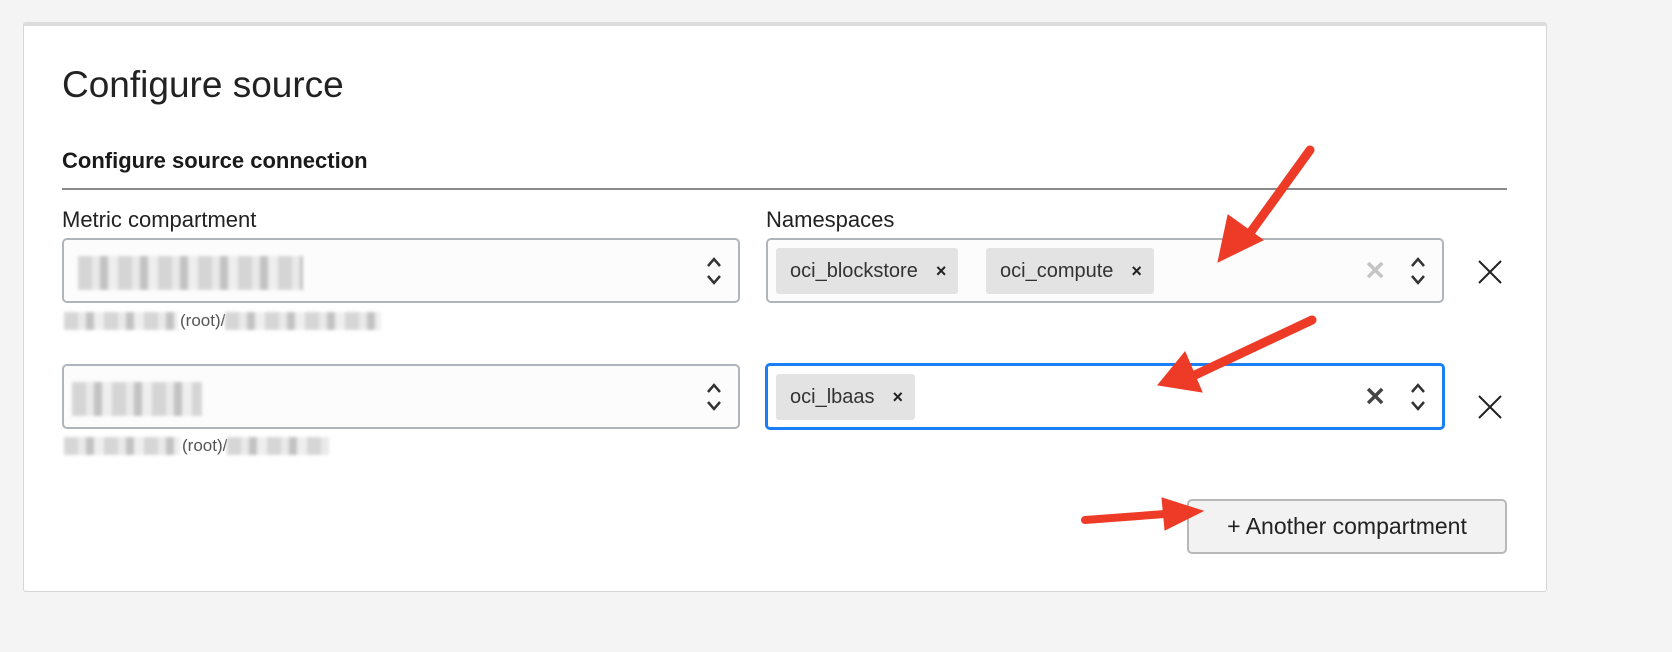 This screenshot has width=1672, height=652. I want to click on annotation-arrows, so click(1199, 338).